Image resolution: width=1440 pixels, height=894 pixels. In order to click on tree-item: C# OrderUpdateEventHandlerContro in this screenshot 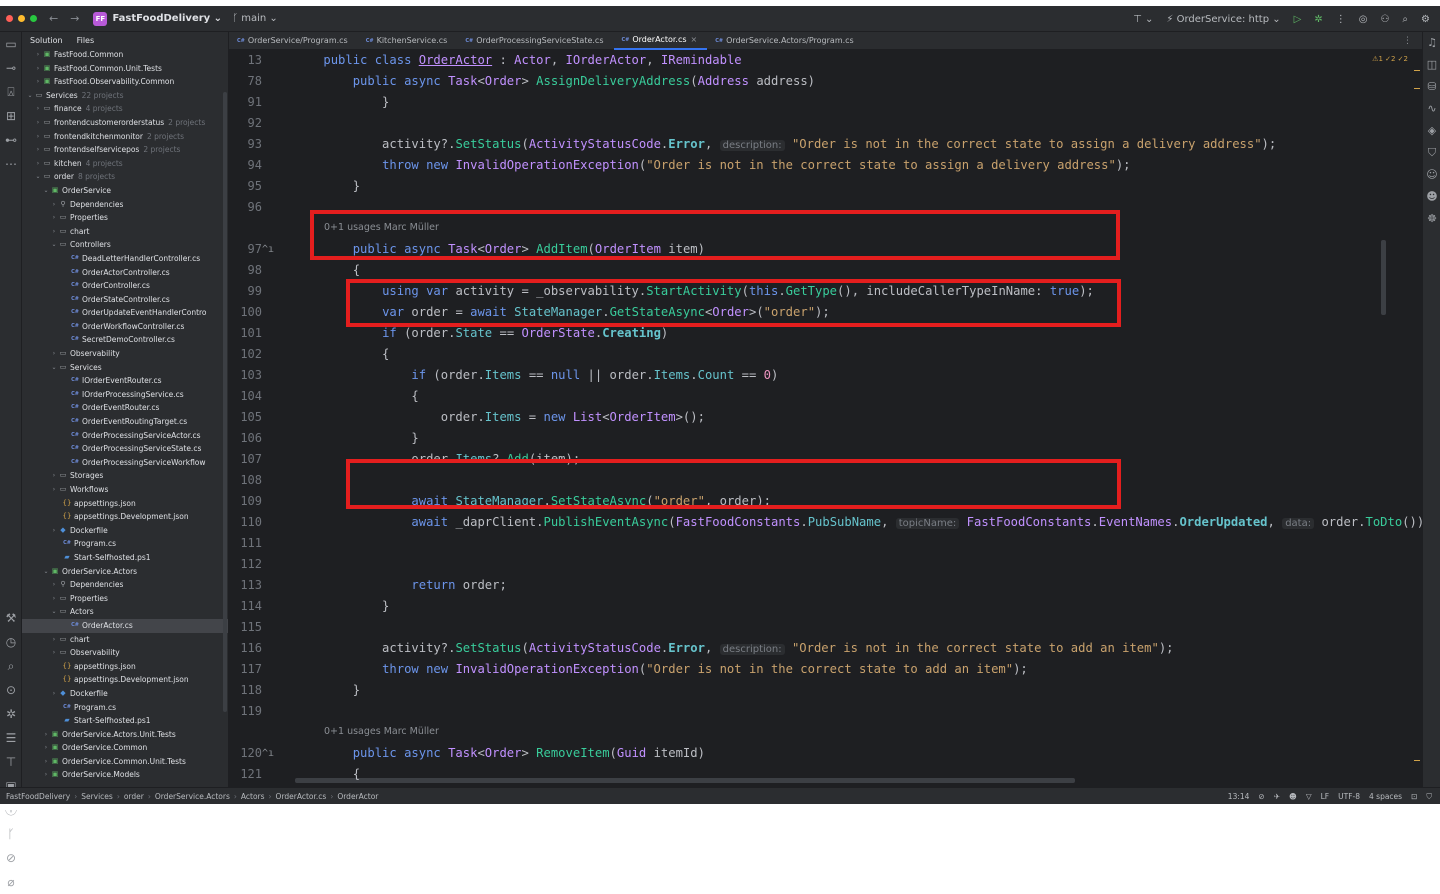, I will do `click(125, 313)`.